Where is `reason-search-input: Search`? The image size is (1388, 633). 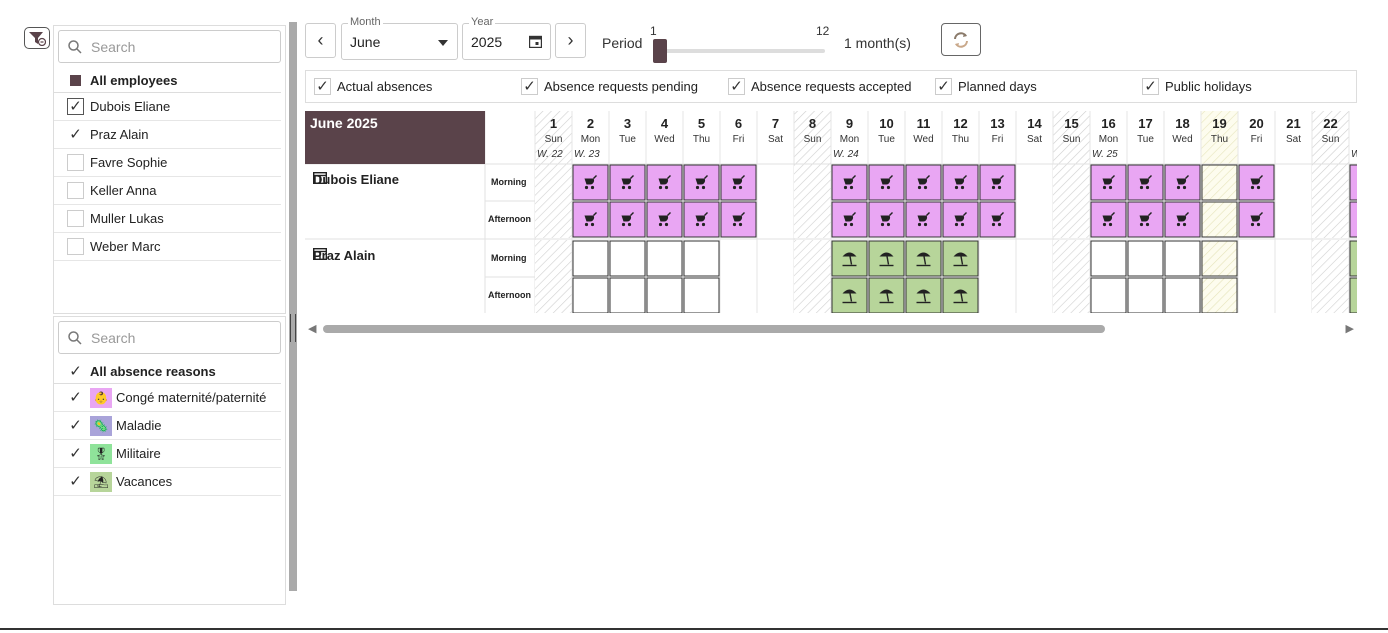 reason-search-input: Search is located at coordinates (169, 337).